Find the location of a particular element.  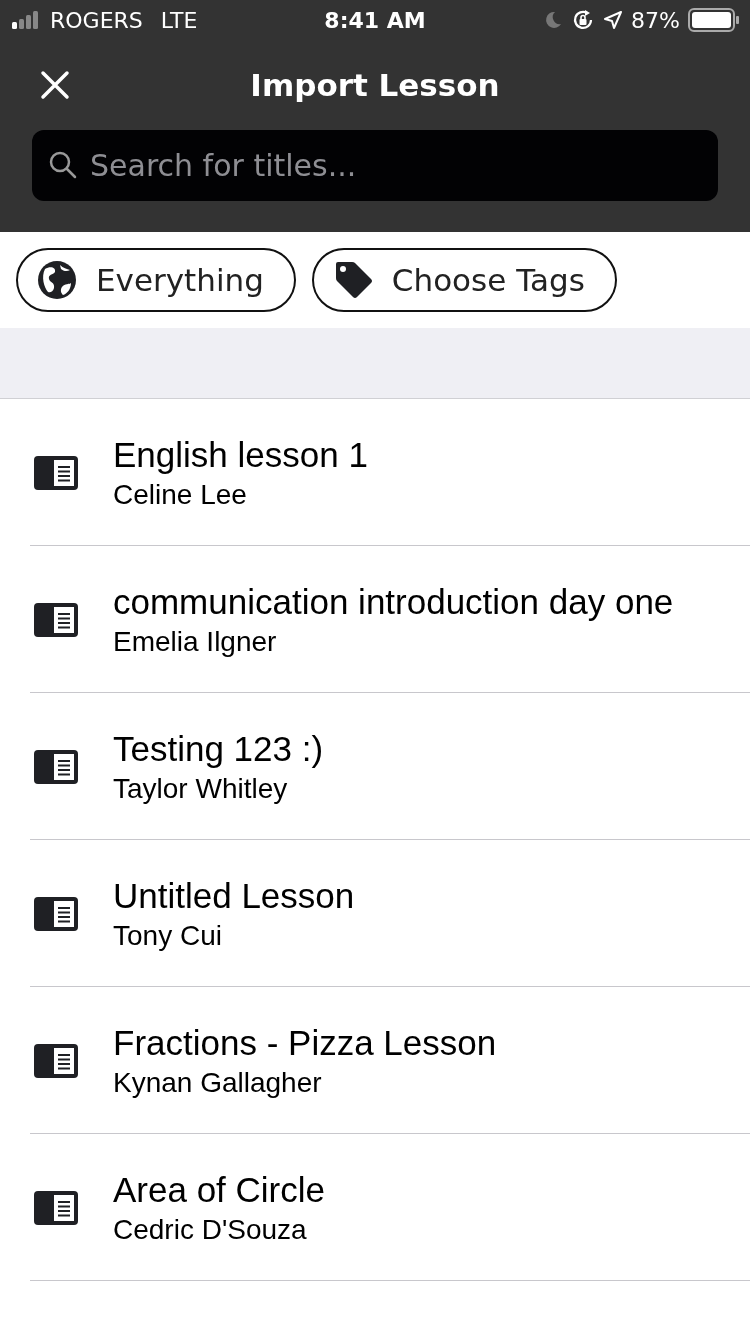

moon-icon is located at coordinates (553, 20).